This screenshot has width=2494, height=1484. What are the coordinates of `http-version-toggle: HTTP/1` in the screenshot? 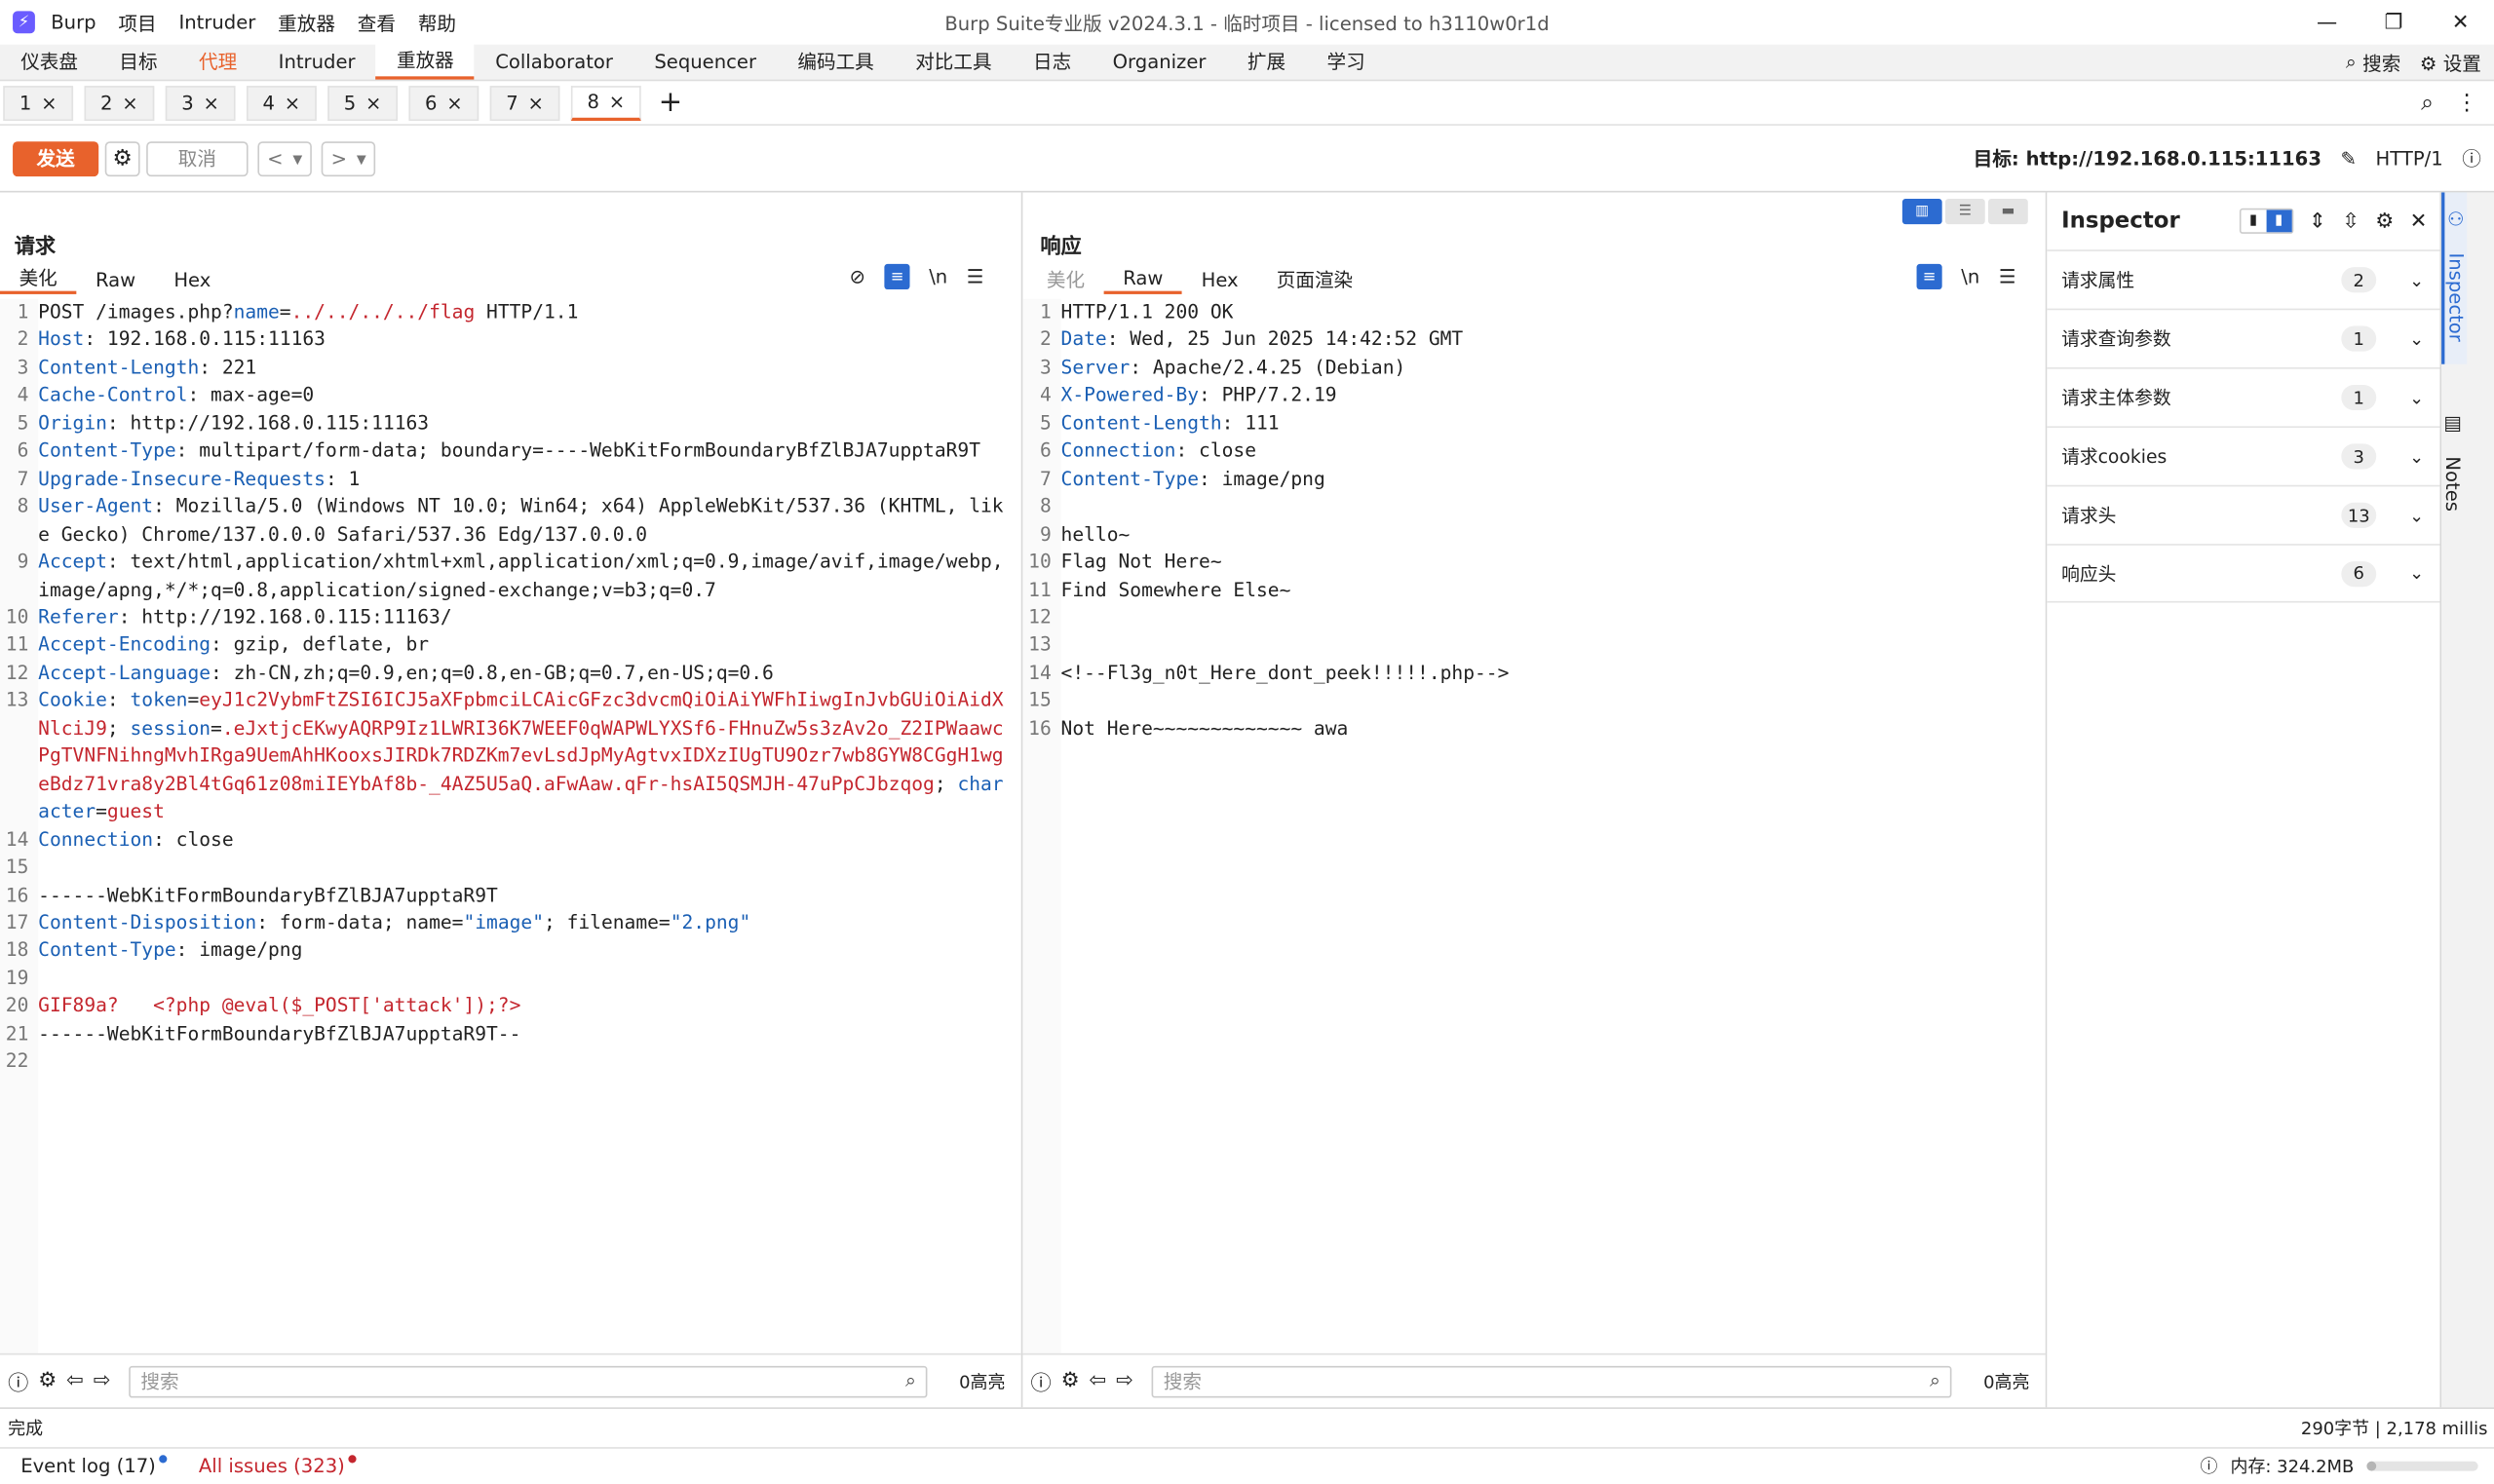 It's located at (2409, 158).